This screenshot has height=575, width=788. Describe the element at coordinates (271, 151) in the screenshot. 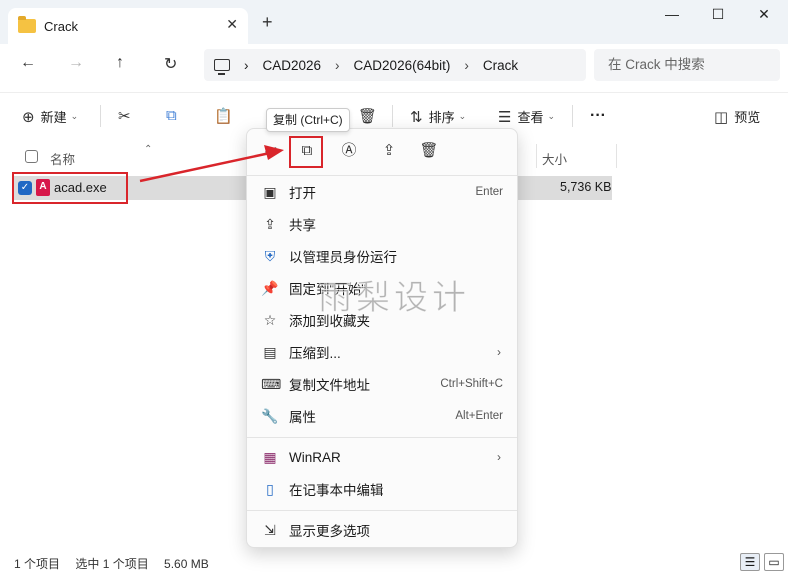

I see `cut-icon: ✂` at that location.